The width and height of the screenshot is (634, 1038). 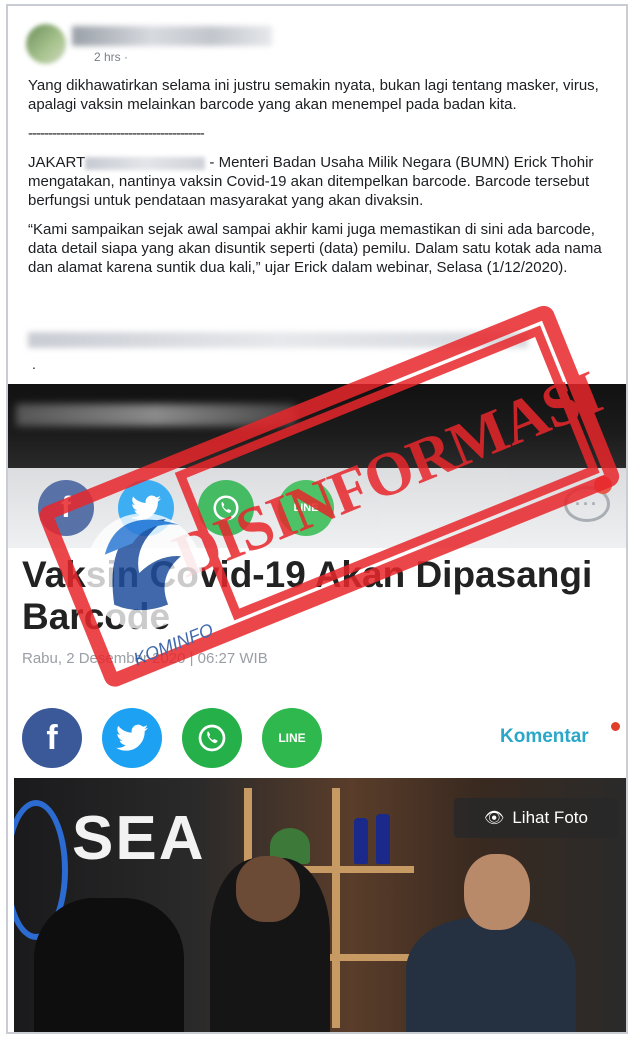 What do you see at coordinates (497, 892) in the screenshot?
I see `person-right-head` at bounding box center [497, 892].